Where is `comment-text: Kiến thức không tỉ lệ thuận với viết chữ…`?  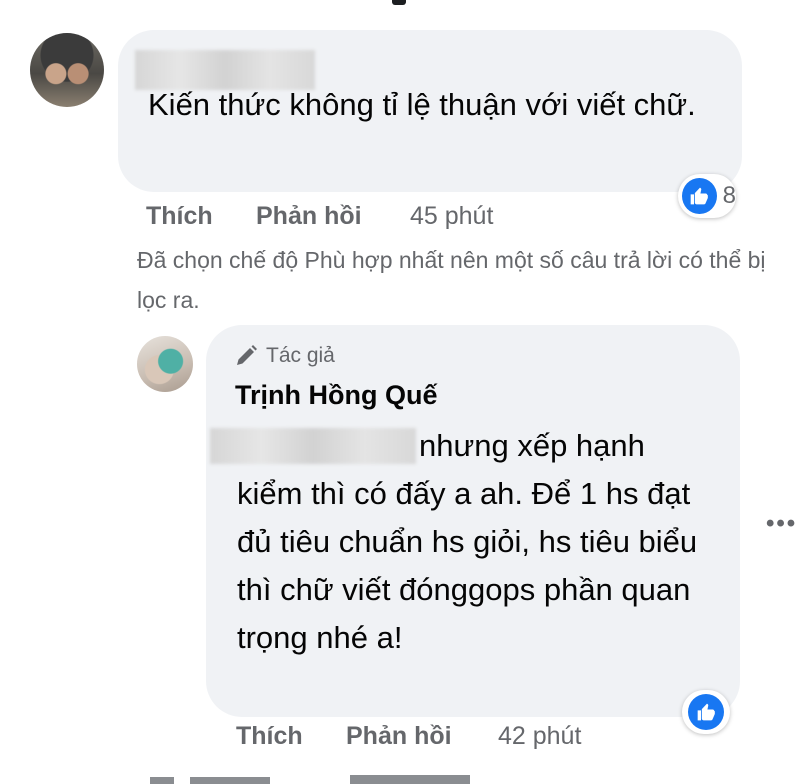 comment-text: Kiến thức không tỉ lệ thuận với viết chữ… is located at coordinates (422, 104).